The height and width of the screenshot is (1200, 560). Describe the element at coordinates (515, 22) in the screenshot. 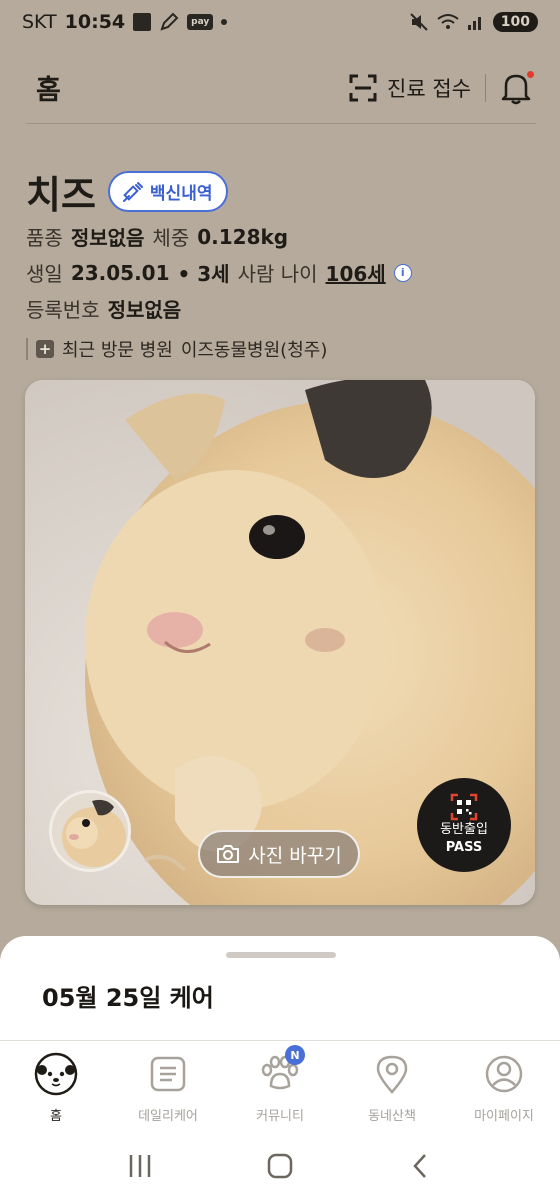

I see `battery-indicator: 100` at that location.